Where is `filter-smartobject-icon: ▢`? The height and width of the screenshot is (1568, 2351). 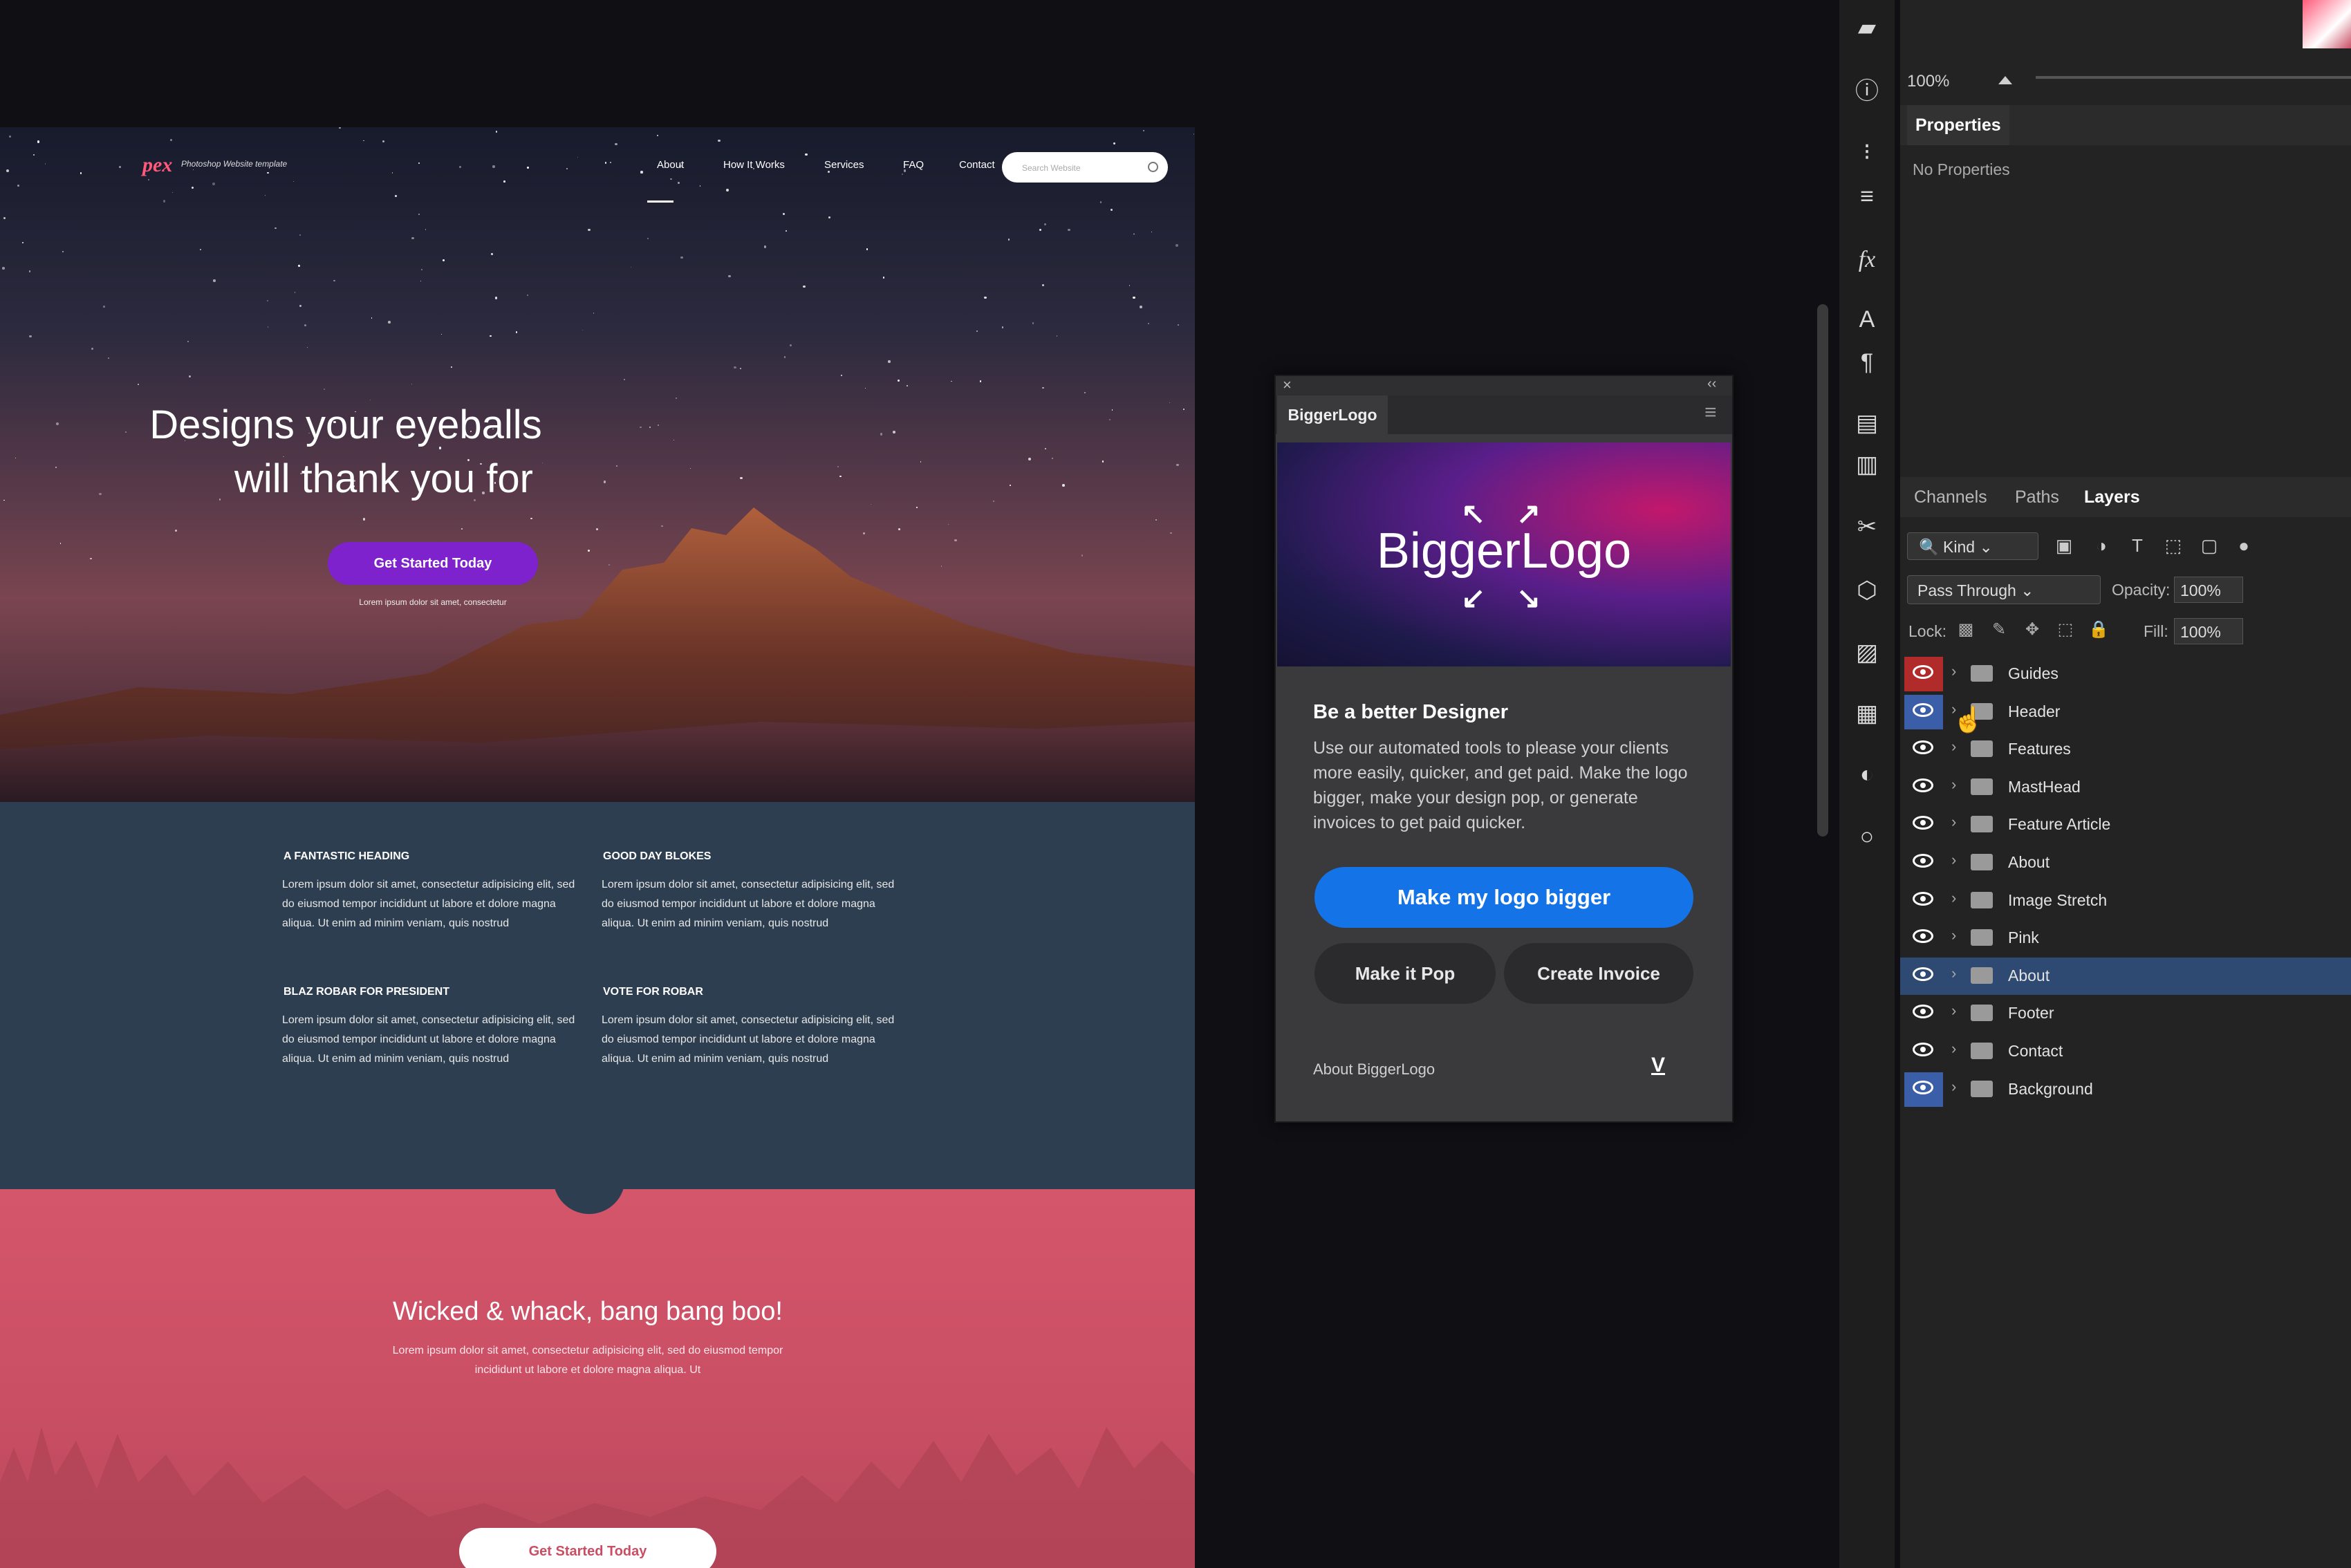 filter-smartobject-icon: ▢ is located at coordinates (2209, 545).